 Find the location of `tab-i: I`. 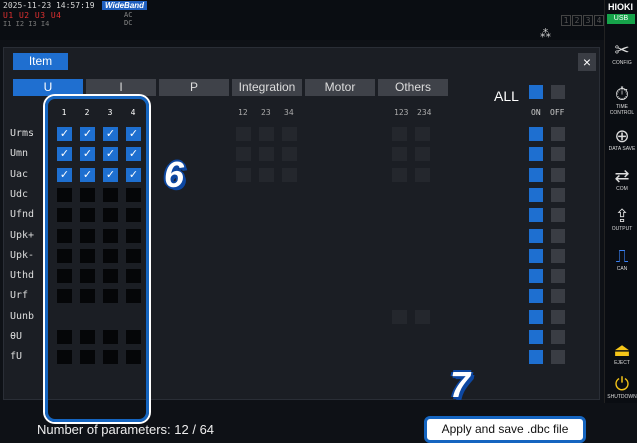

tab-i: I is located at coordinates (121, 87).